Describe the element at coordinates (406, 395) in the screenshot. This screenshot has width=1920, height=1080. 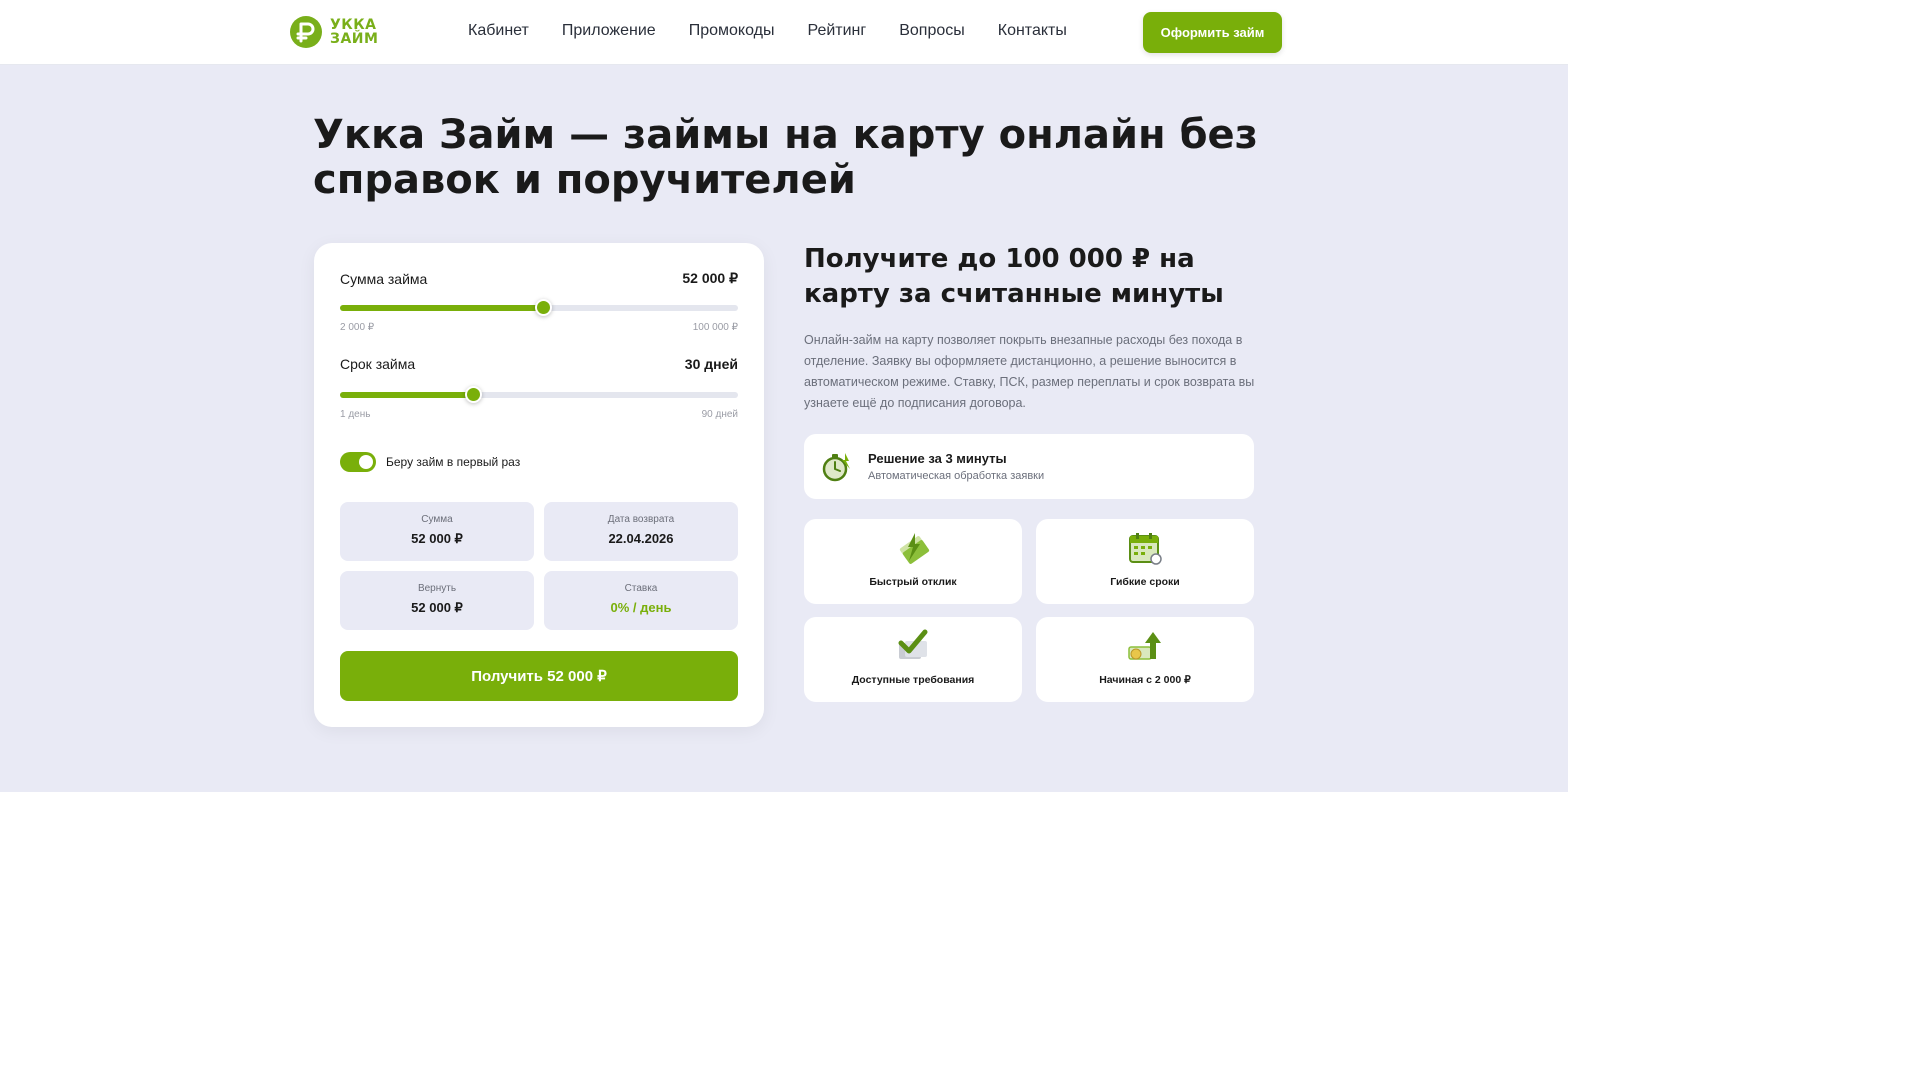
I see `term-slider-fill` at that location.